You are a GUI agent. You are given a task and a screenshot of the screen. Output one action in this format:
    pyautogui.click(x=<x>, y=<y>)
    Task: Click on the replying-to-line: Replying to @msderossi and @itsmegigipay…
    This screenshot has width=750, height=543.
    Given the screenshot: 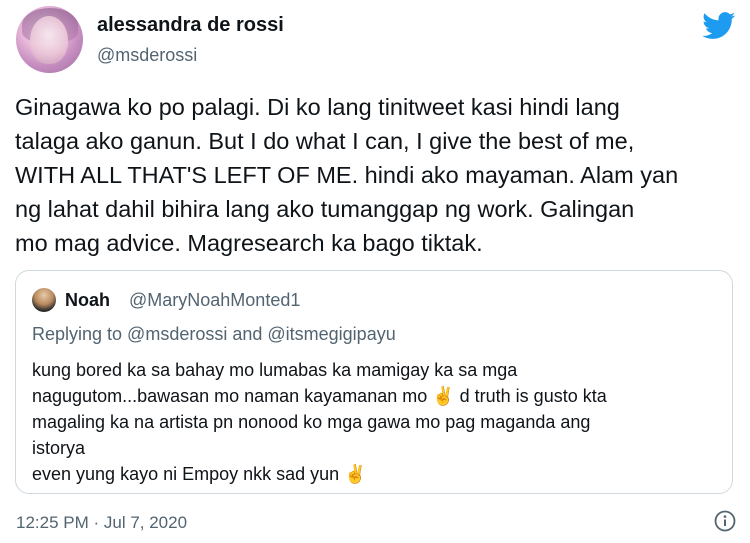 What is the action you would take?
    pyautogui.click(x=214, y=334)
    